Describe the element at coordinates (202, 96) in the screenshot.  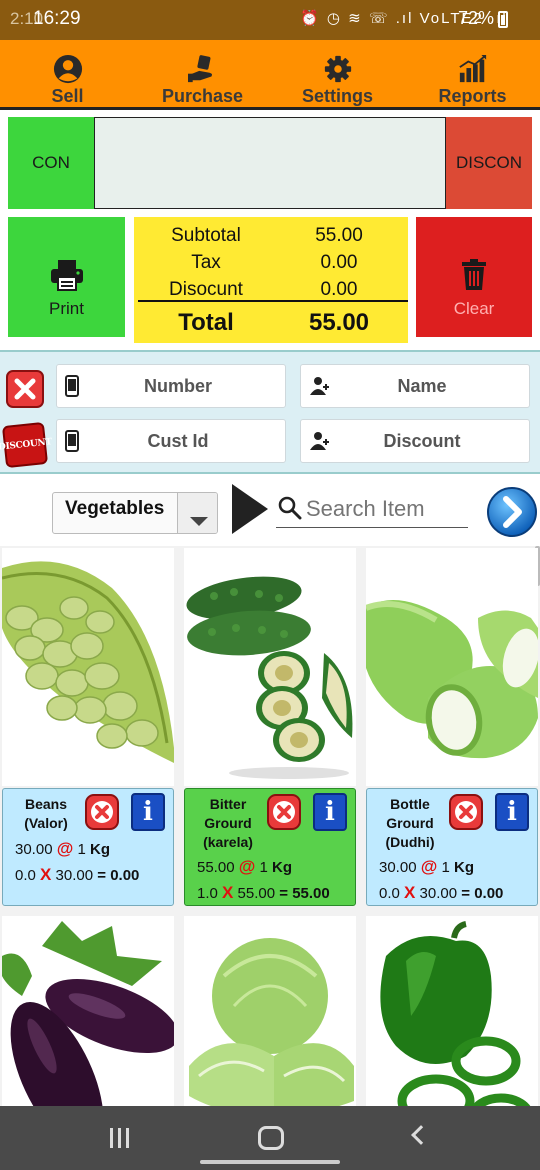
I see `nav-purchase-label: Purchase` at that location.